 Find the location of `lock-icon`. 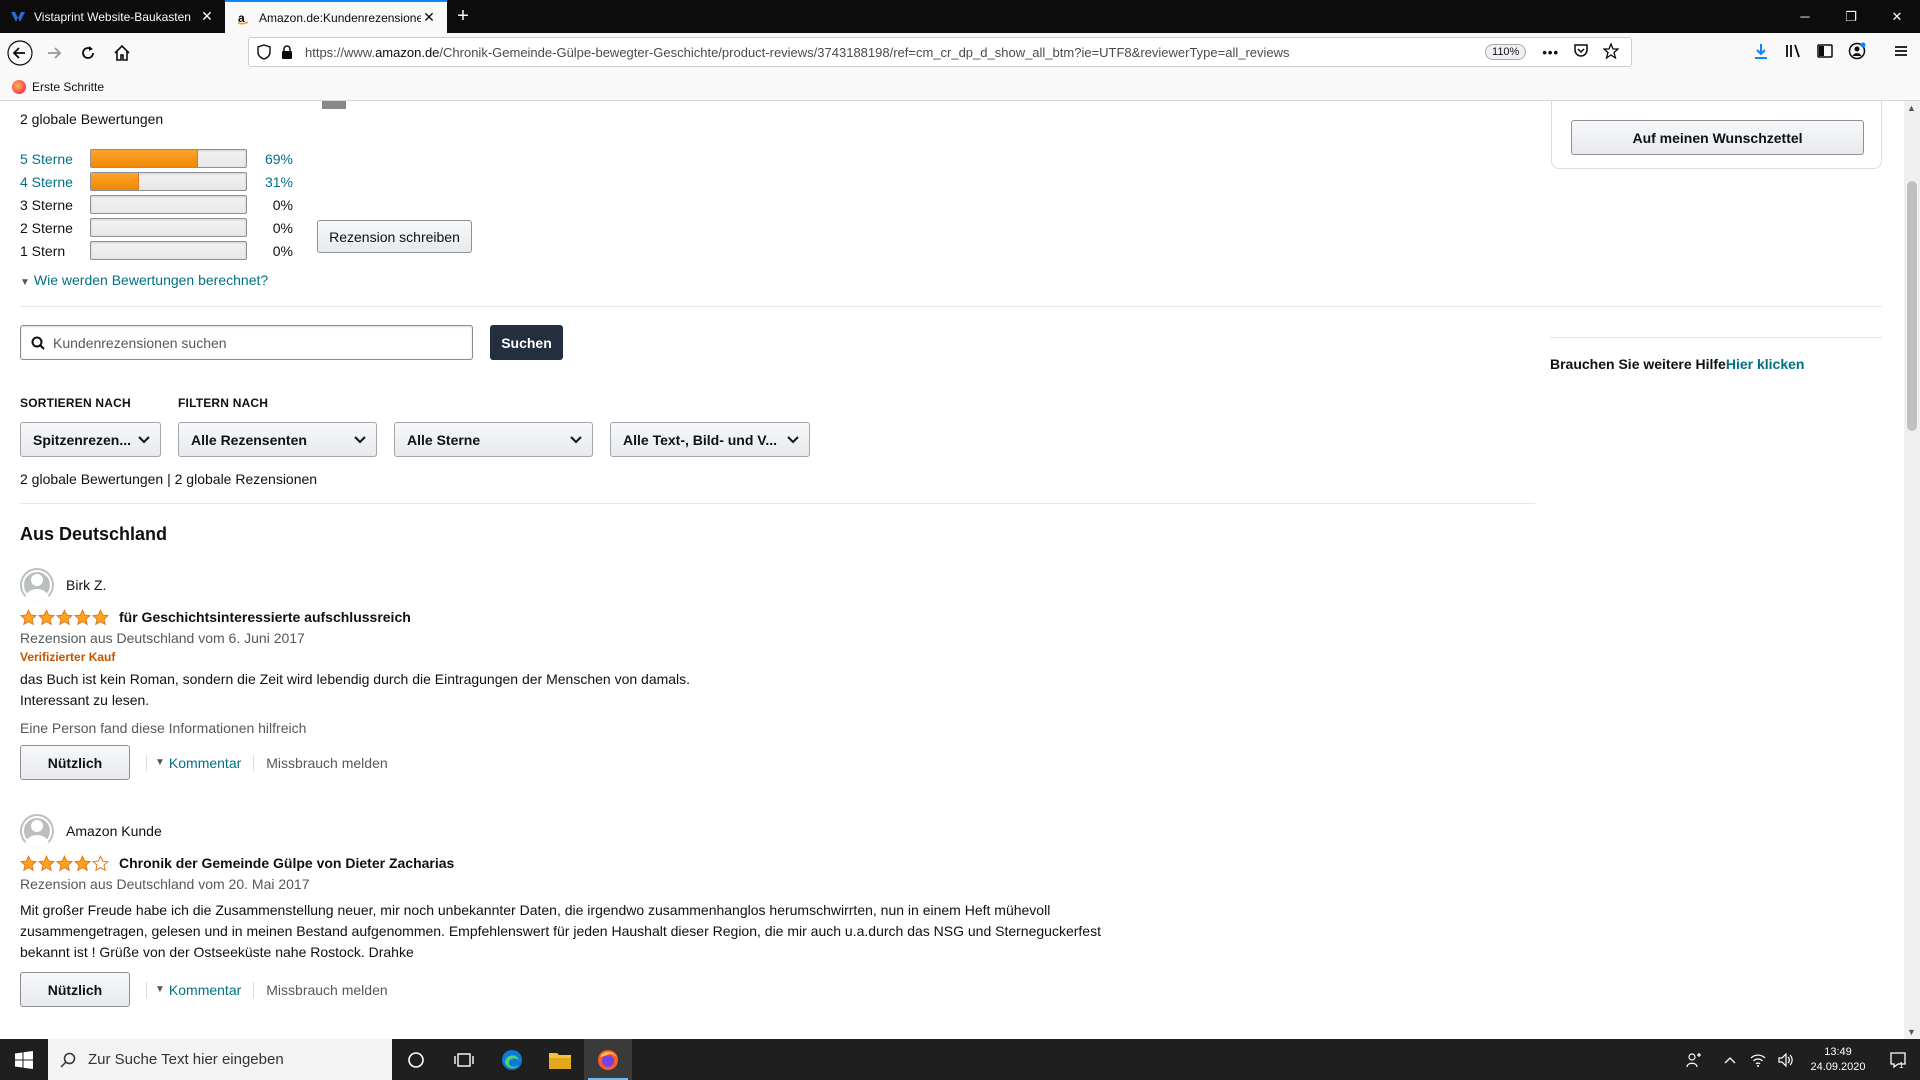

lock-icon is located at coordinates (287, 52).